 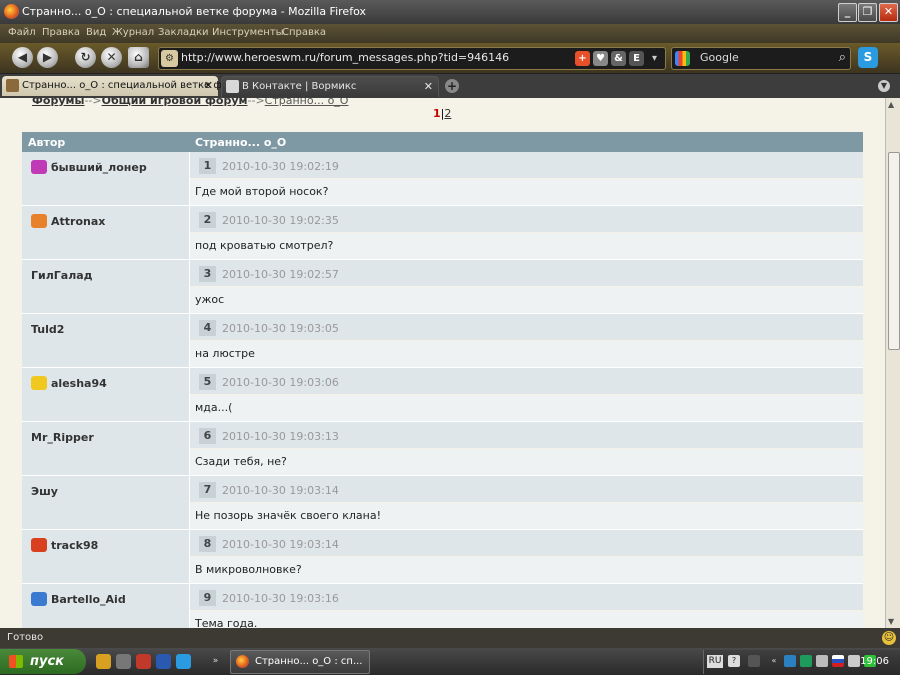 What do you see at coordinates (248, 32) in the screenshot?
I see `menu-tools: Инструменты` at bounding box center [248, 32].